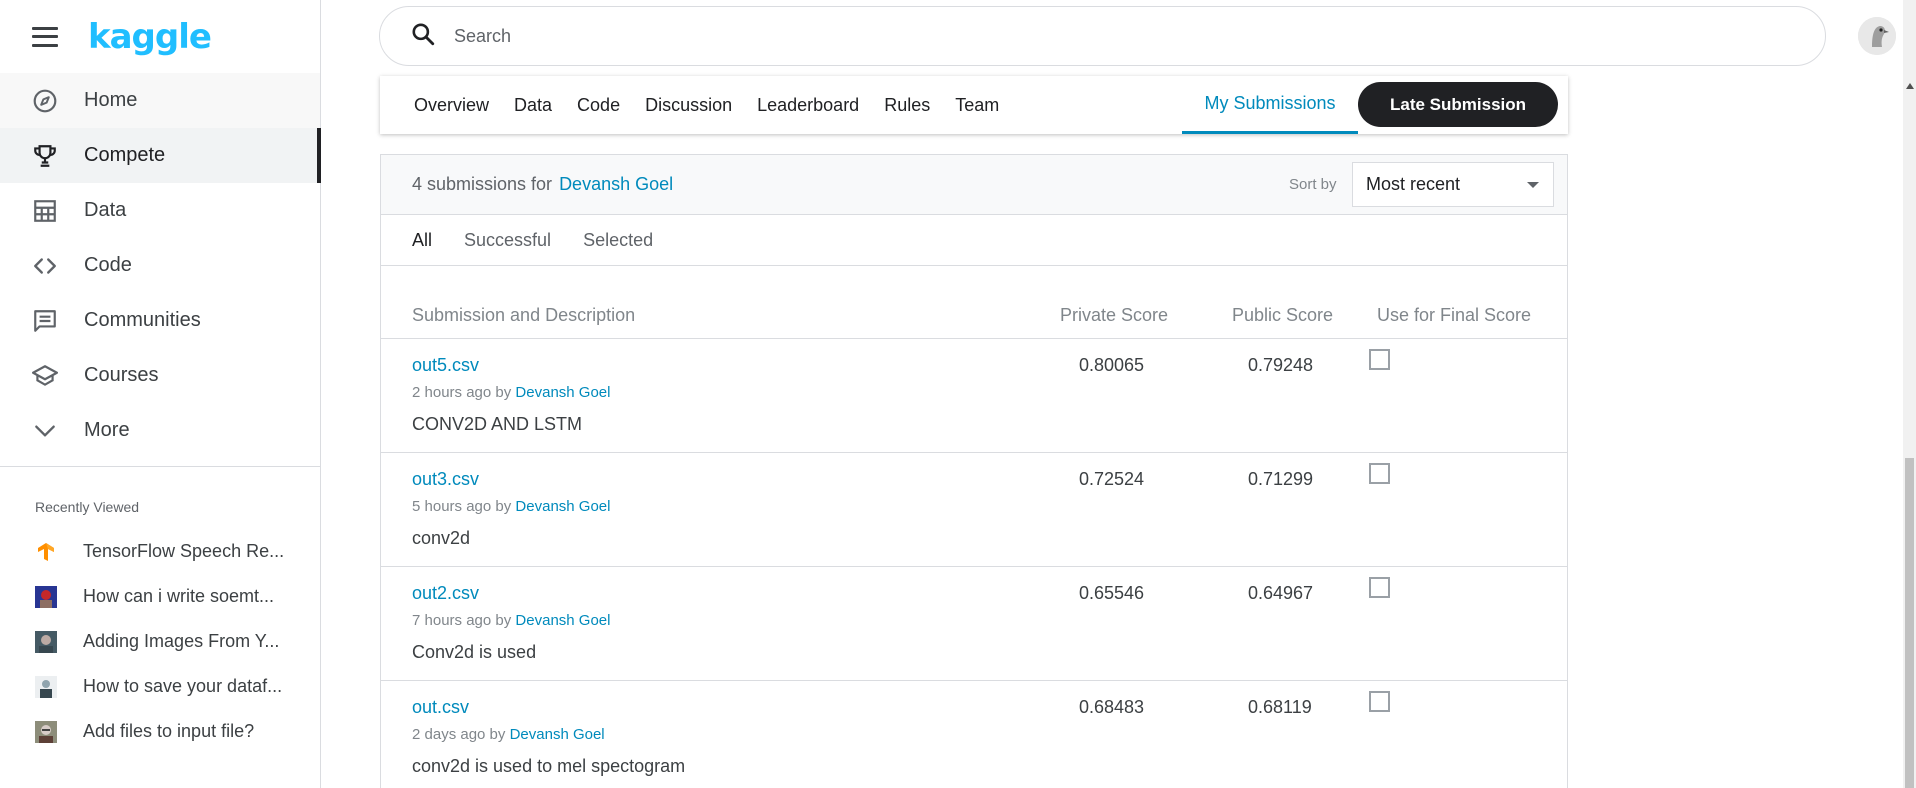 This screenshot has height=788, width=1916. What do you see at coordinates (688, 105) in the screenshot?
I see `tab-discussion: Discussion` at bounding box center [688, 105].